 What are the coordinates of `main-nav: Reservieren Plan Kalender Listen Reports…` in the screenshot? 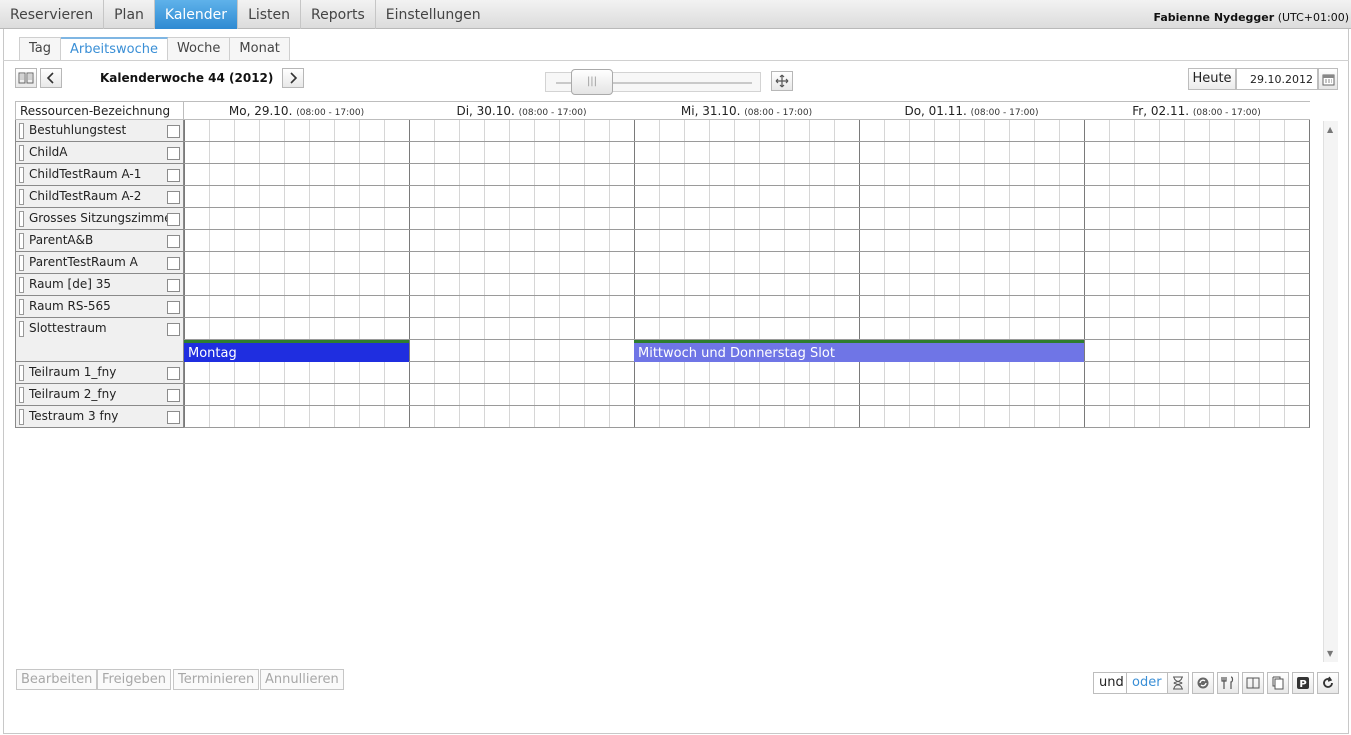 It's located at (245, 14).